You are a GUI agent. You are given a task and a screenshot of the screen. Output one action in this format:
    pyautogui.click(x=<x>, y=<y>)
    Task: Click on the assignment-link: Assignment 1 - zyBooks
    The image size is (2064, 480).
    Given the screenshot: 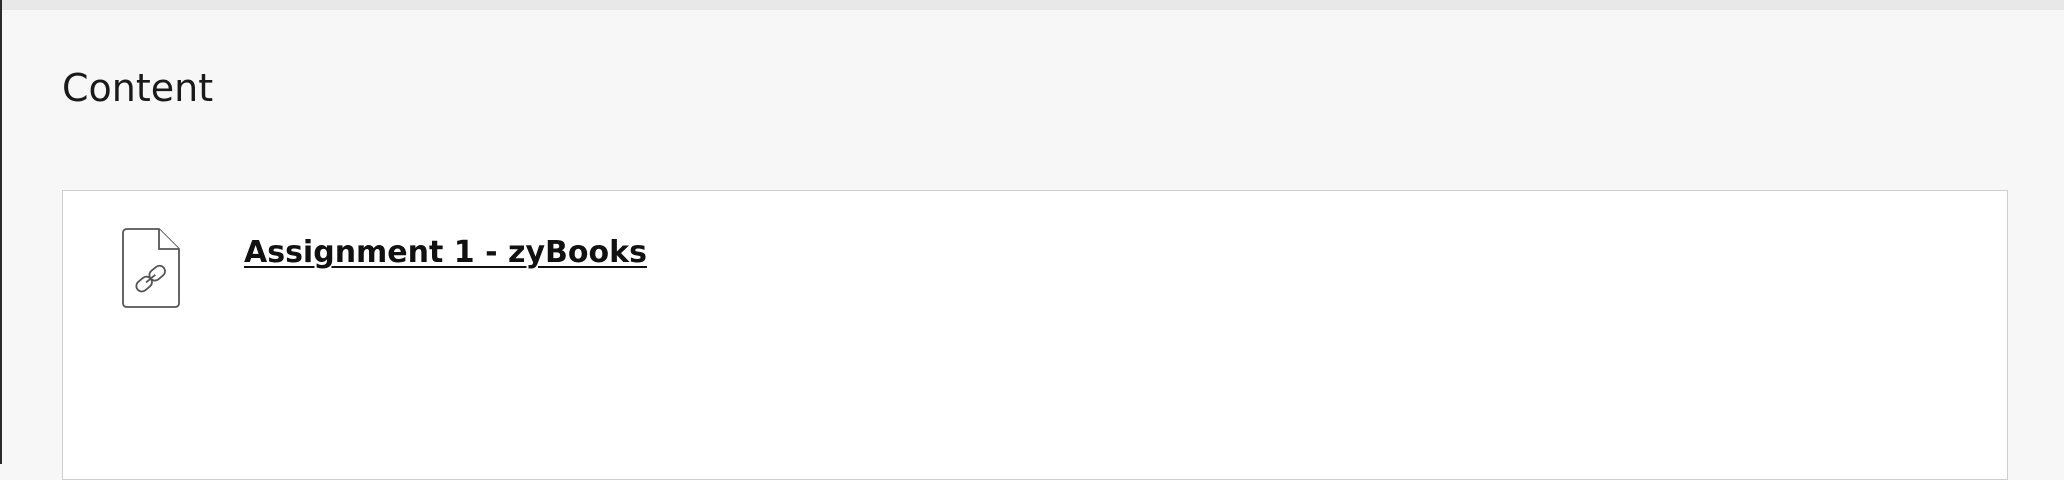 What is the action you would take?
    pyautogui.click(x=445, y=252)
    